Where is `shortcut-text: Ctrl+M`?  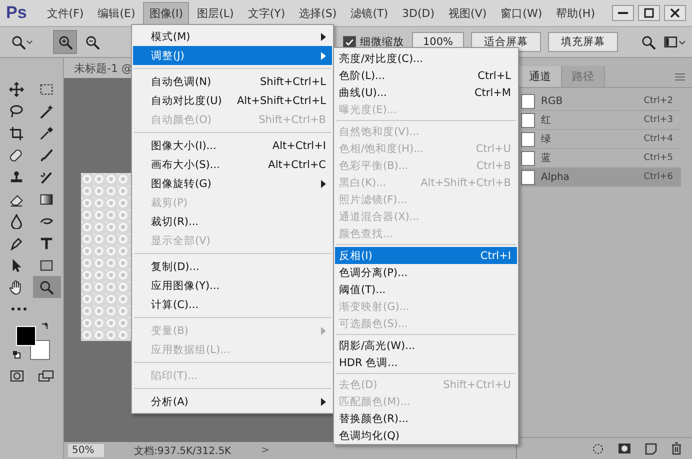
shortcut-text: Ctrl+M is located at coordinates (492, 92).